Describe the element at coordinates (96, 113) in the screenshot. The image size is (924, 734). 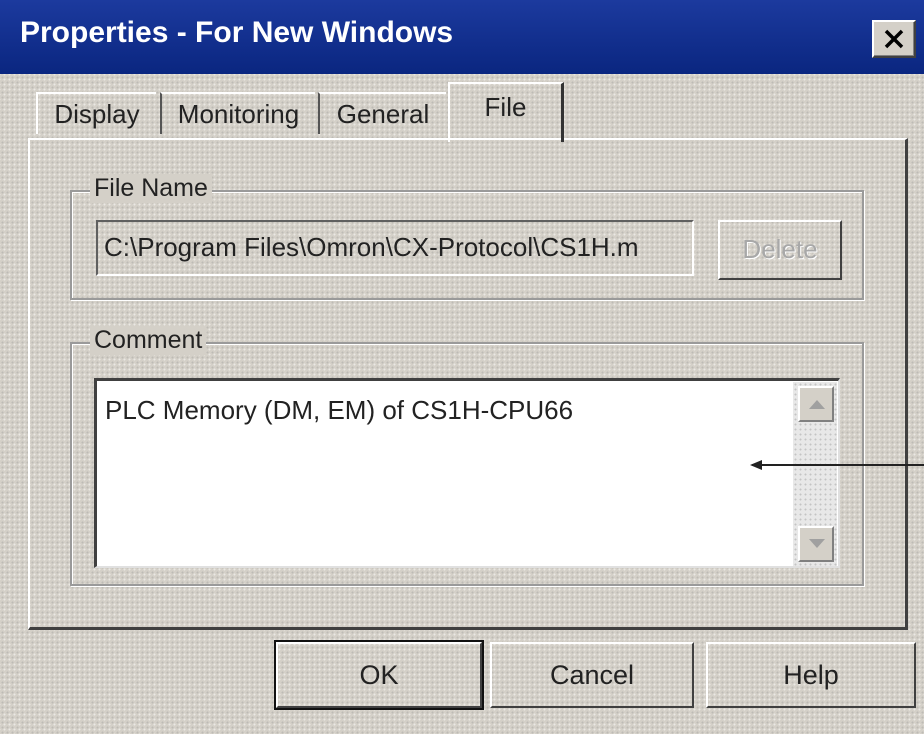
I see `tab-display: Display` at that location.